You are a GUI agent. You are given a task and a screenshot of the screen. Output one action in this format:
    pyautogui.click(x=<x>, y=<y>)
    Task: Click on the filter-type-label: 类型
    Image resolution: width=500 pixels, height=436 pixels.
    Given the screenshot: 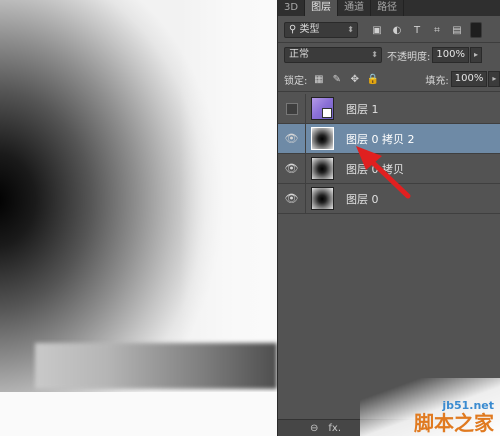 What is the action you would take?
    pyautogui.click(x=309, y=29)
    